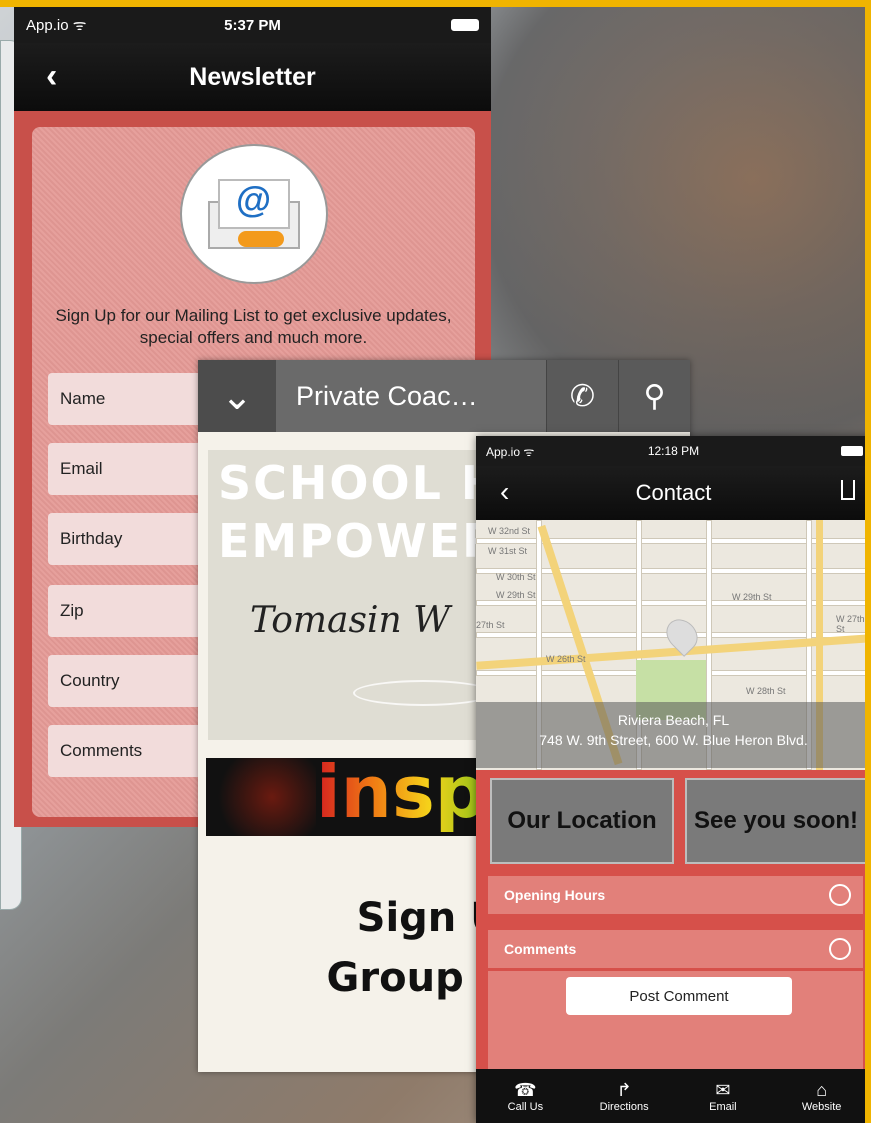 The width and height of the screenshot is (871, 1123). Describe the element at coordinates (582, 821) in the screenshot. I see `our-location-button: Our Location` at that location.